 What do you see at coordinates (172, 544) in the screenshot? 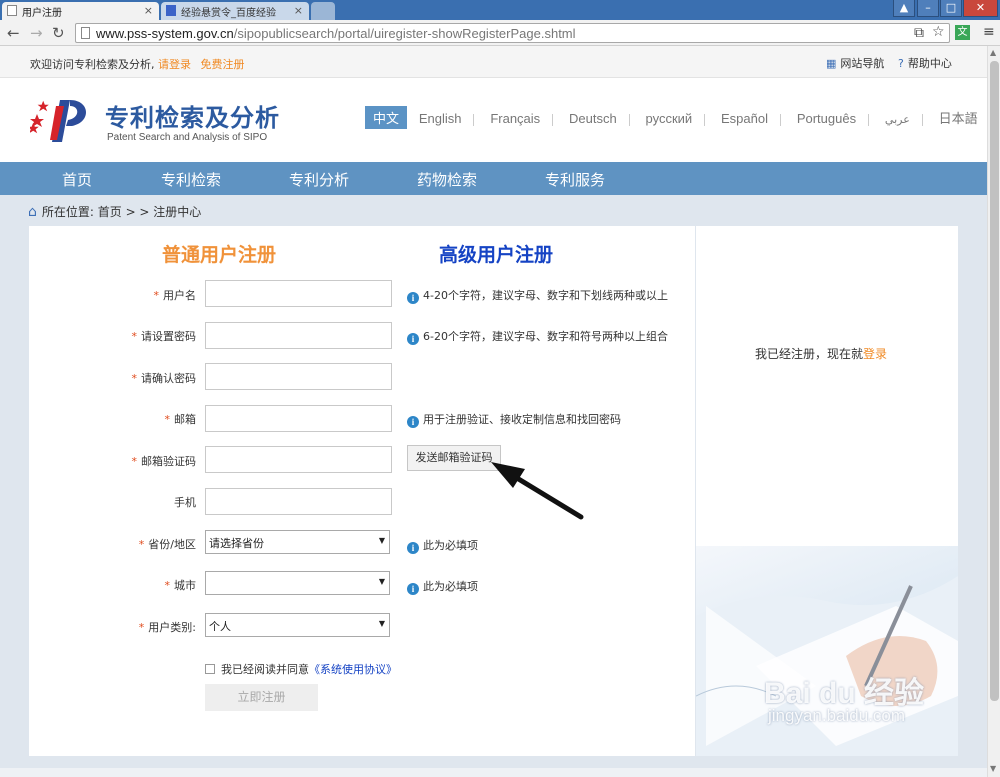
I see `province-label-text: 省份/地区` at bounding box center [172, 544].